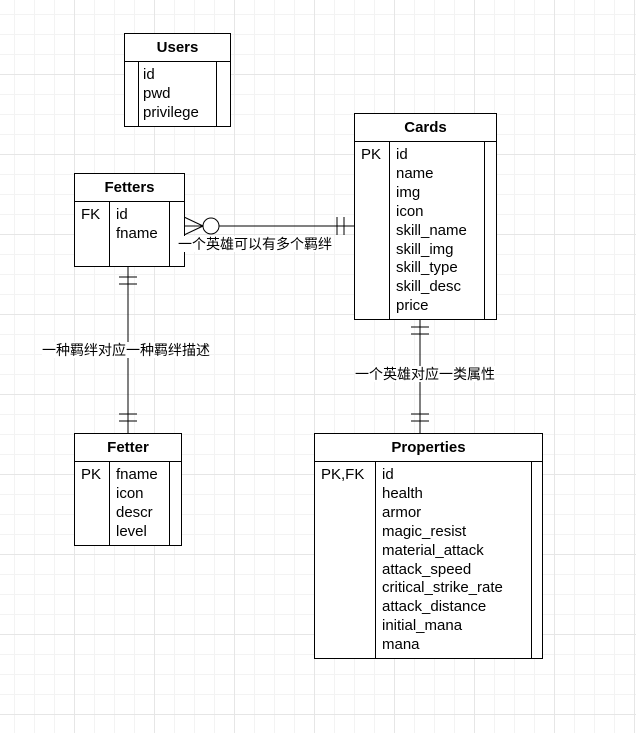  Describe the element at coordinates (415, 173) in the screenshot. I see `entity-cards-attr-name: name` at that location.